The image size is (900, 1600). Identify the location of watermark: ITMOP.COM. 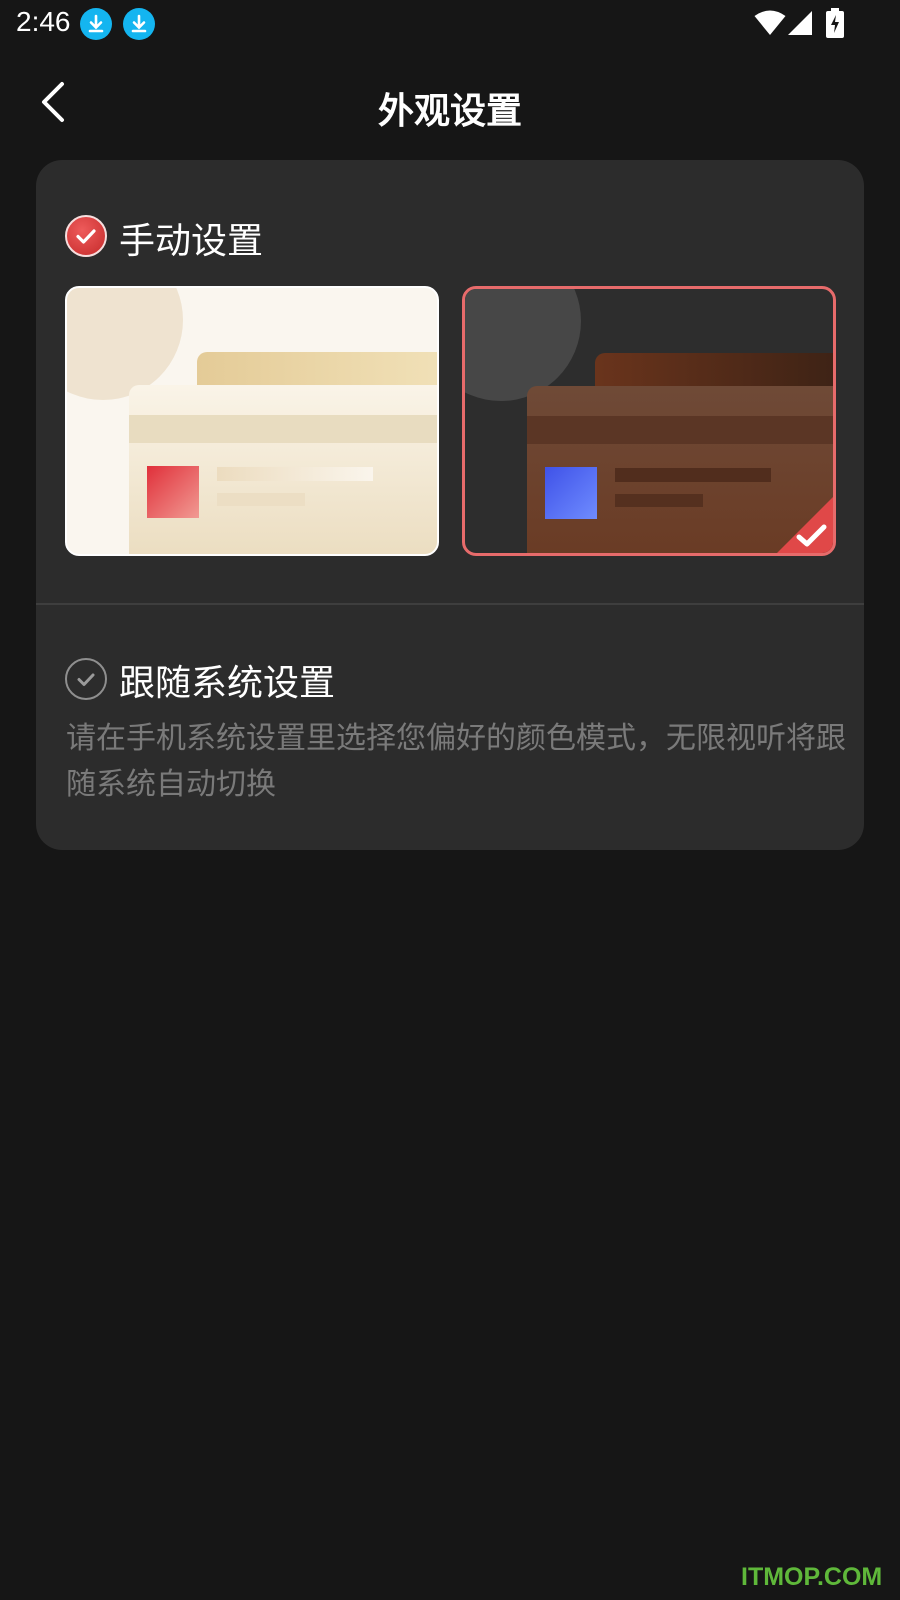
(812, 1577).